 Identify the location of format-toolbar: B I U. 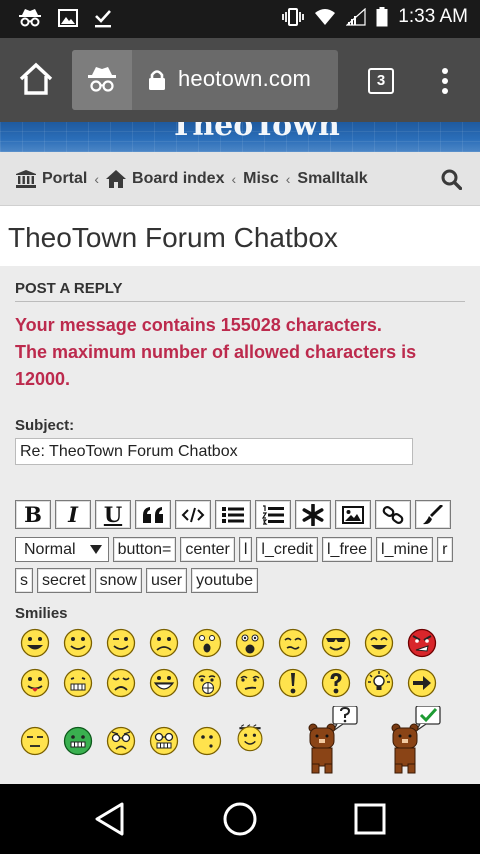
(233, 514).